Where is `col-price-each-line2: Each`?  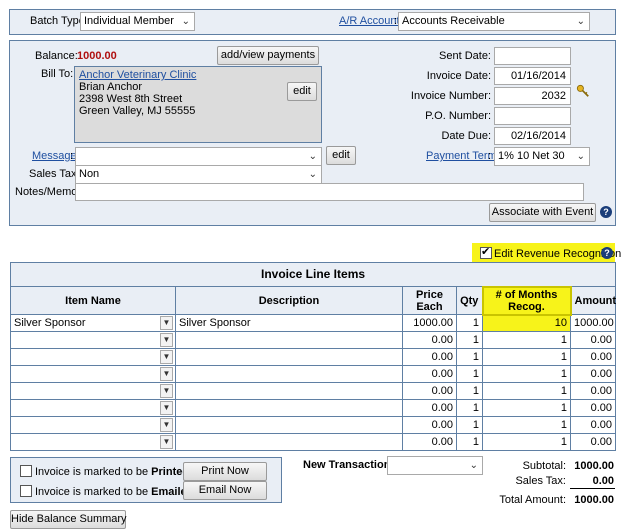 col-price-each-line2: Each is located at coordinates (429, 306).